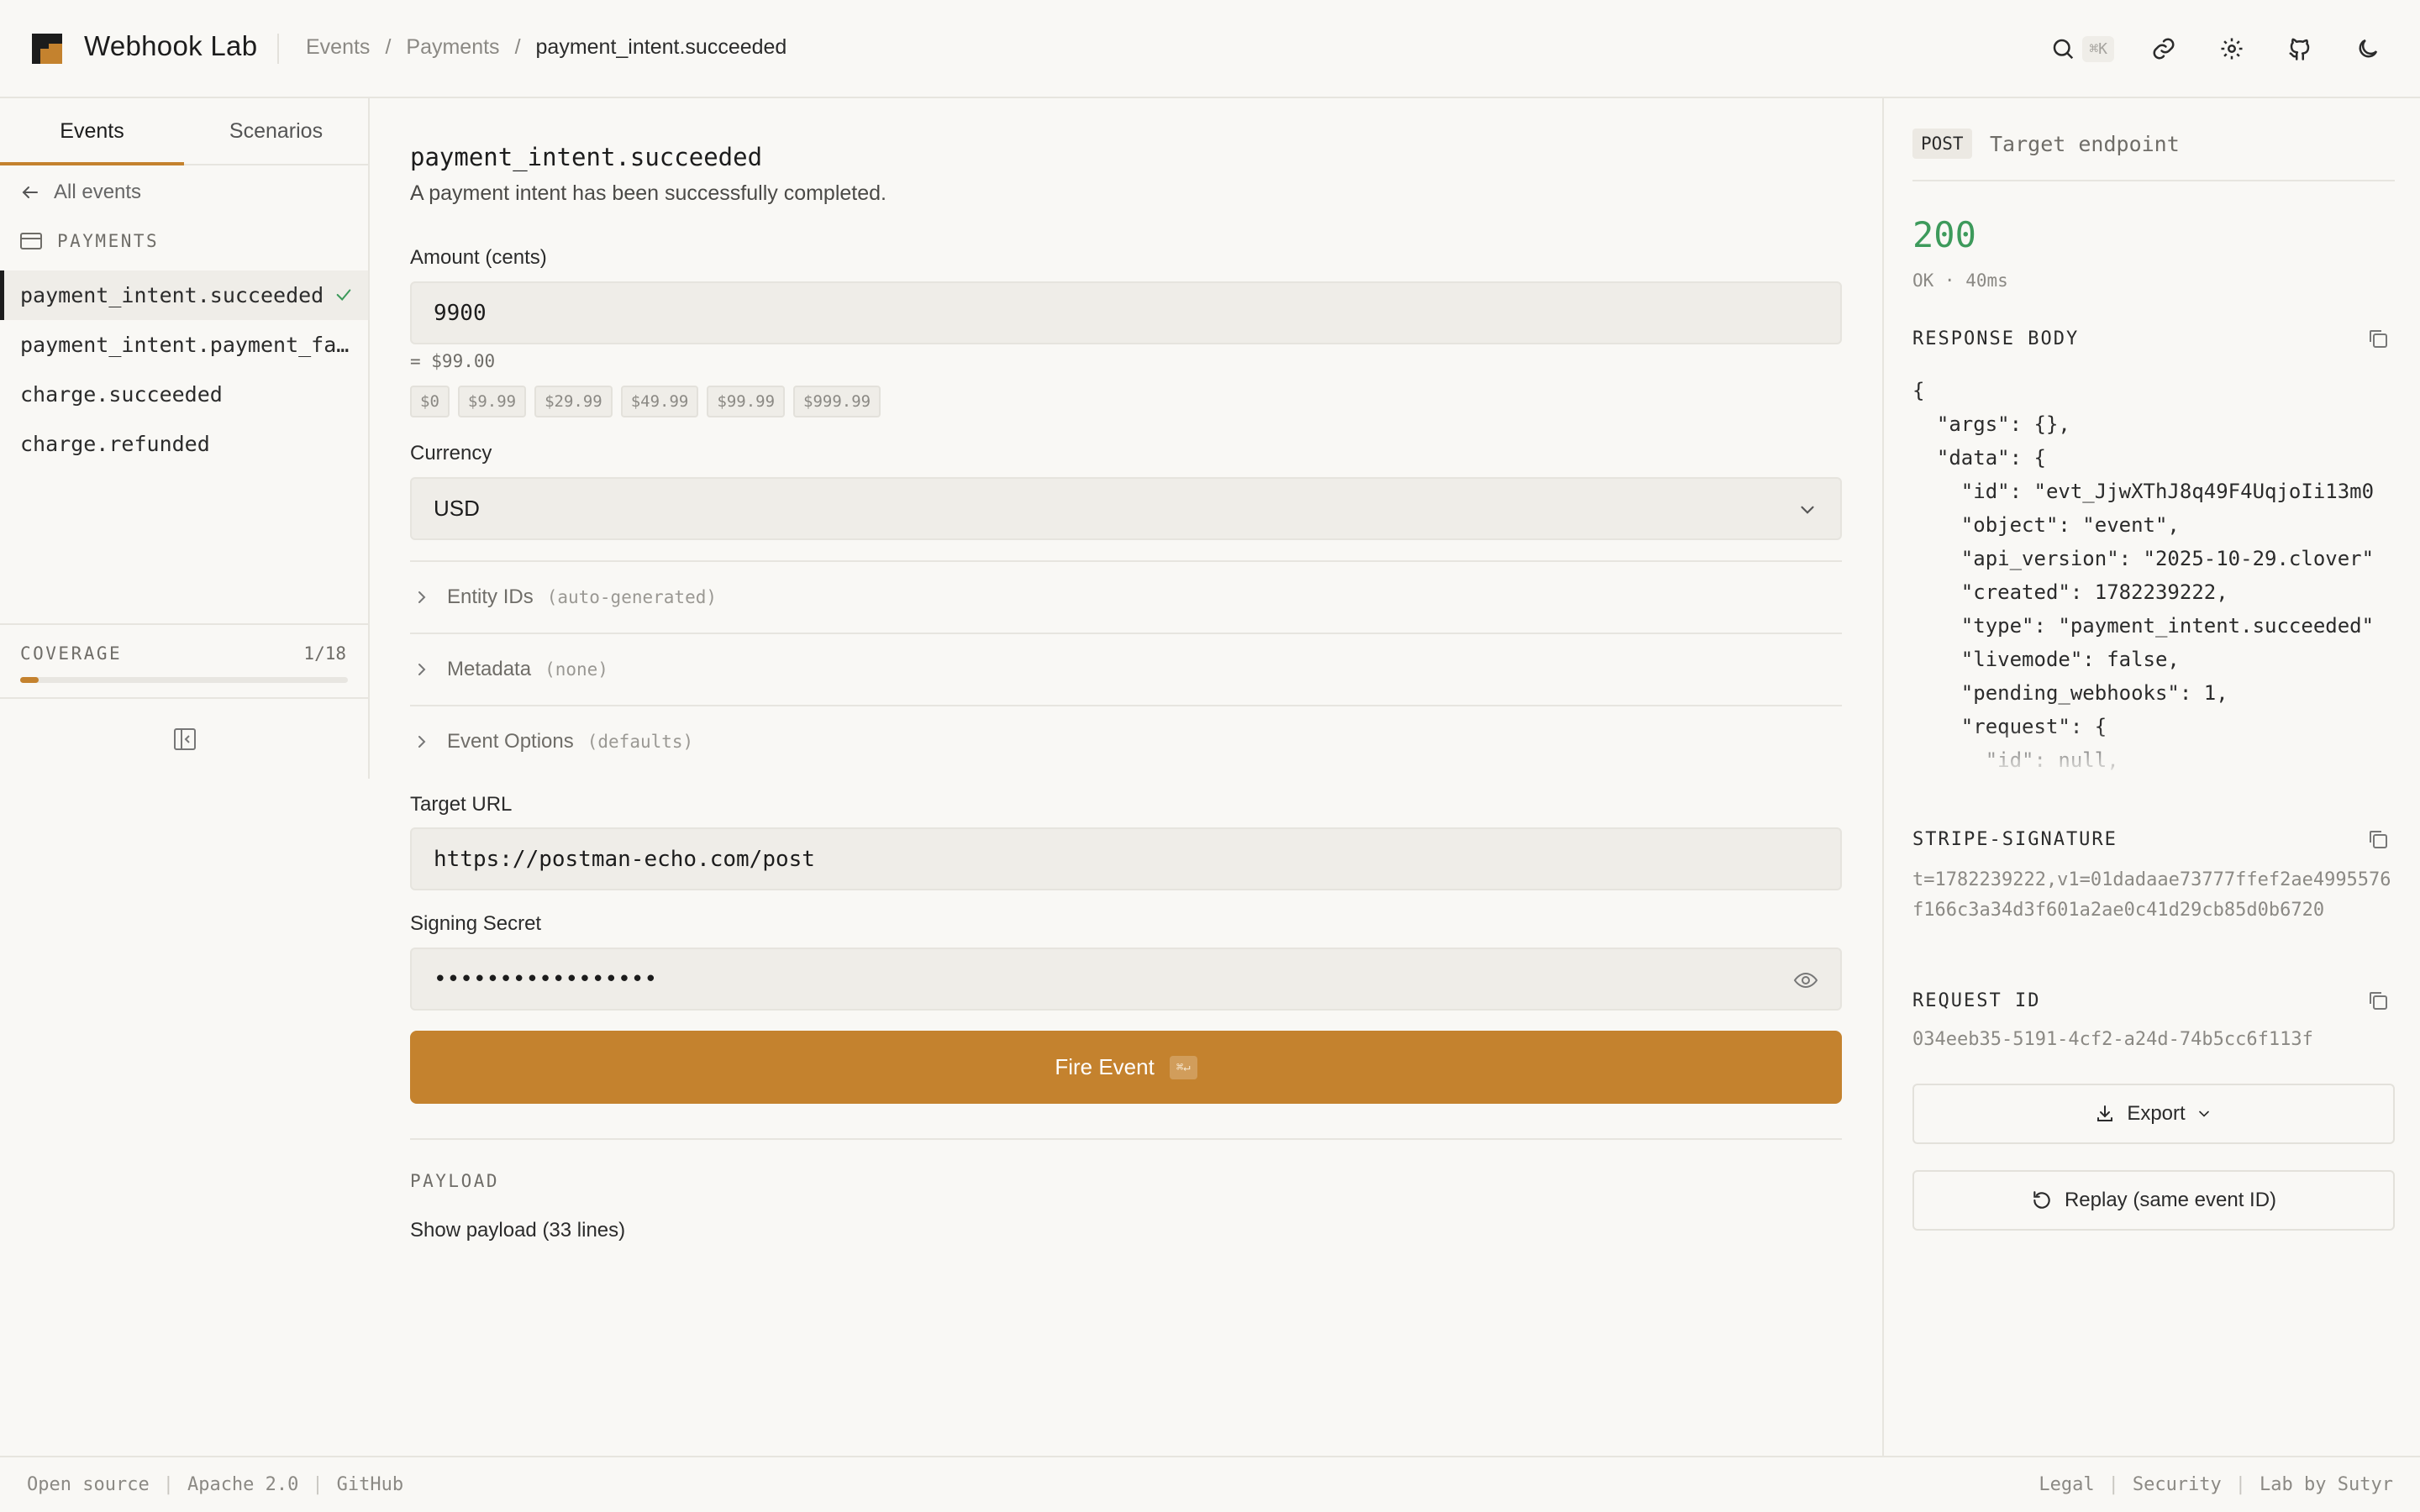  What do you see at coordinates (517, 1230) in the screenshot?
I see `show-payload-toggle: Show payload (33 lines)` at bounding box center [517, 1230].